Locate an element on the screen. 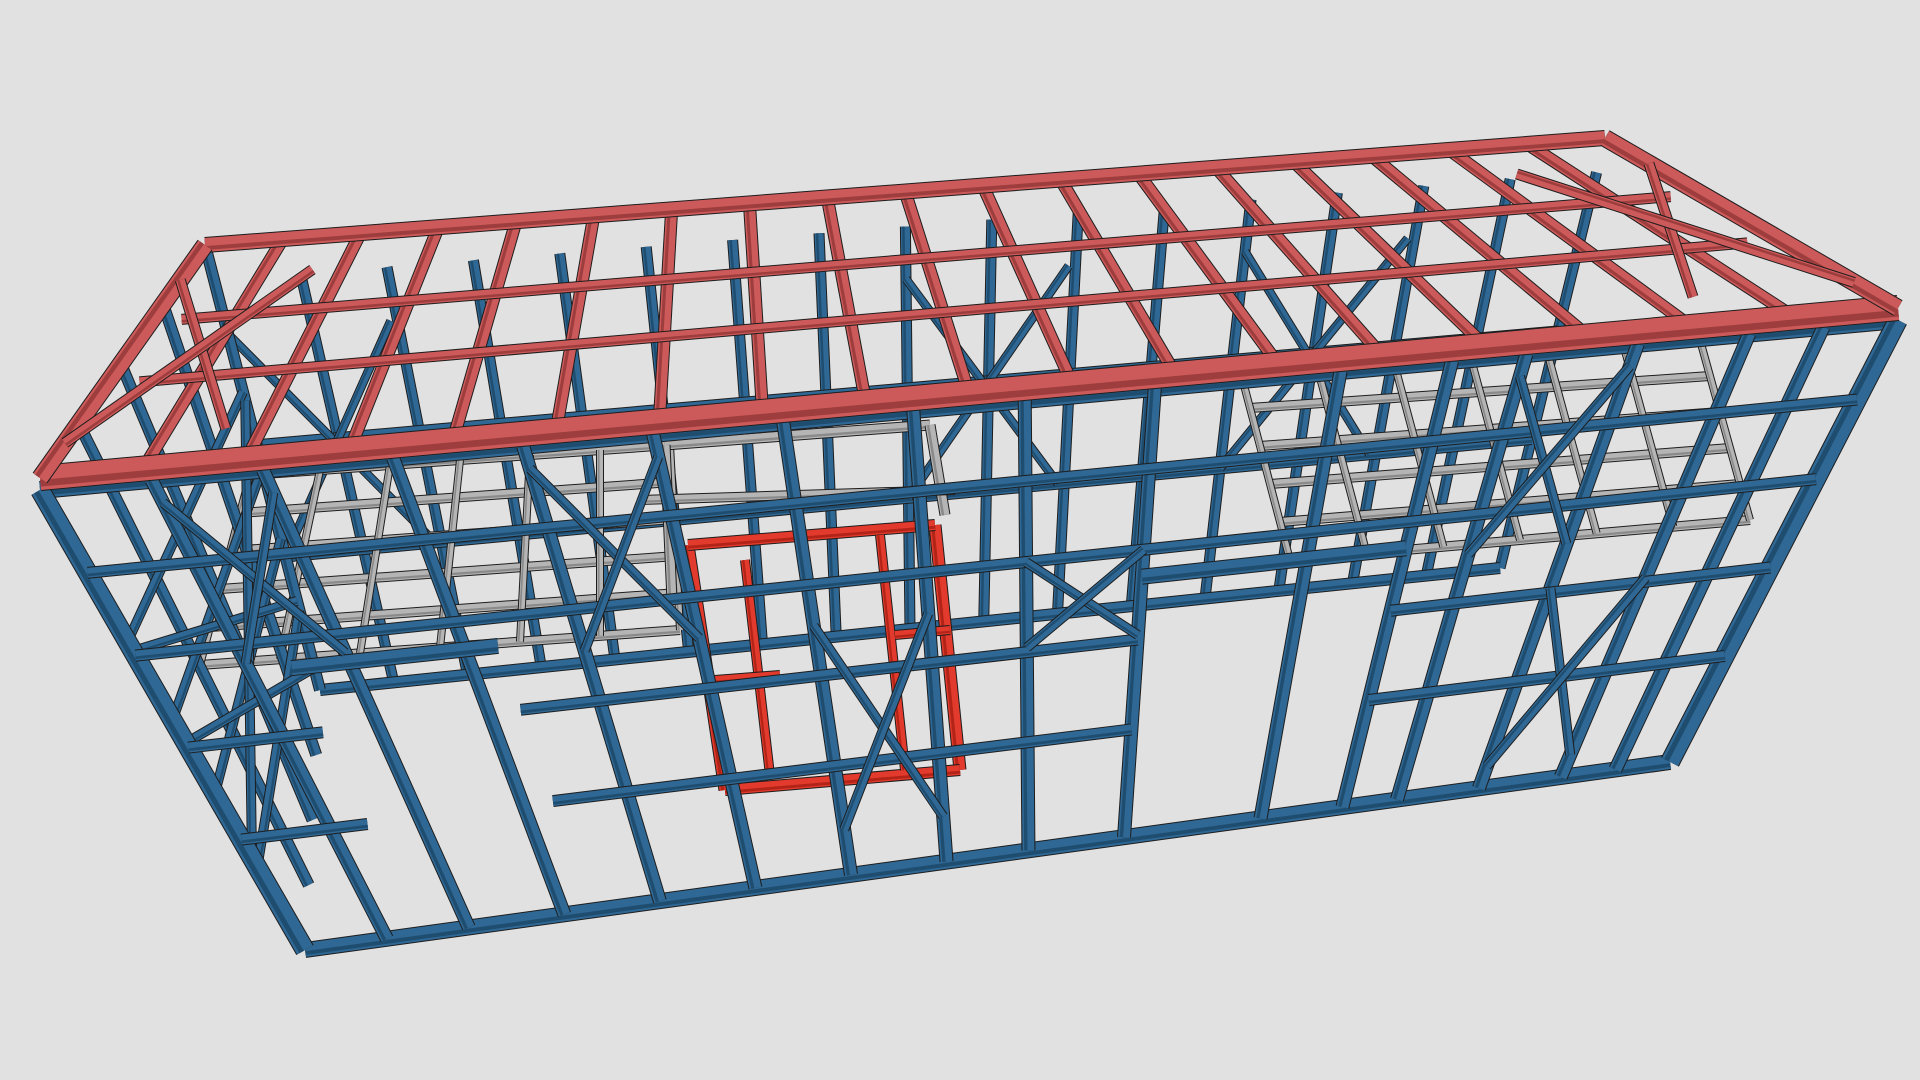  front-bottom-plate is located at coordinates (987, 856).